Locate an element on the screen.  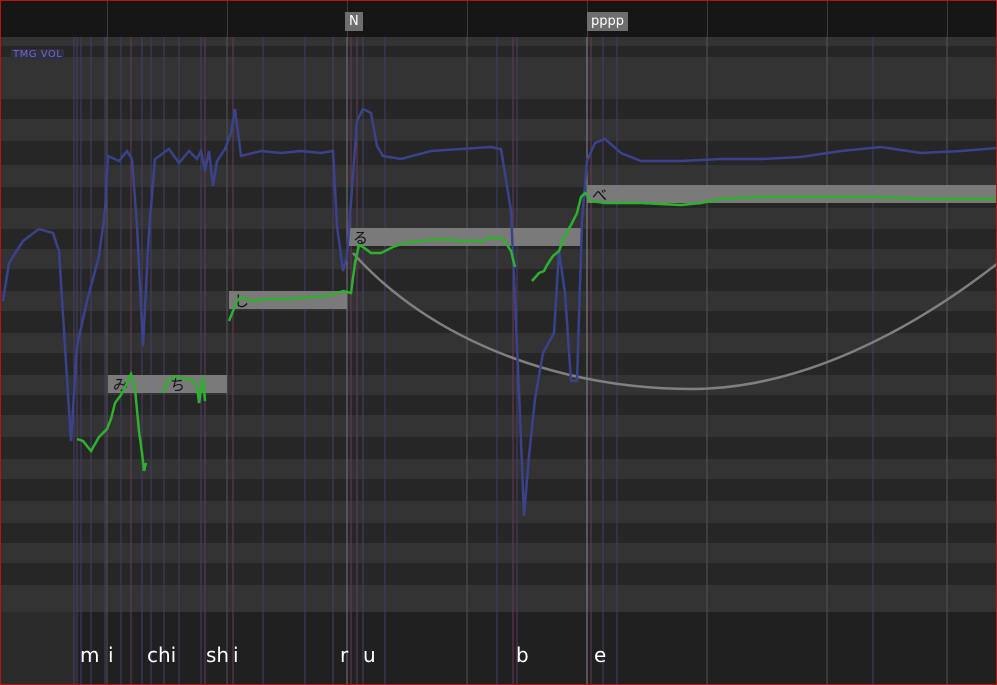
phoneme-label: sh is located at coordinates (218, 655).